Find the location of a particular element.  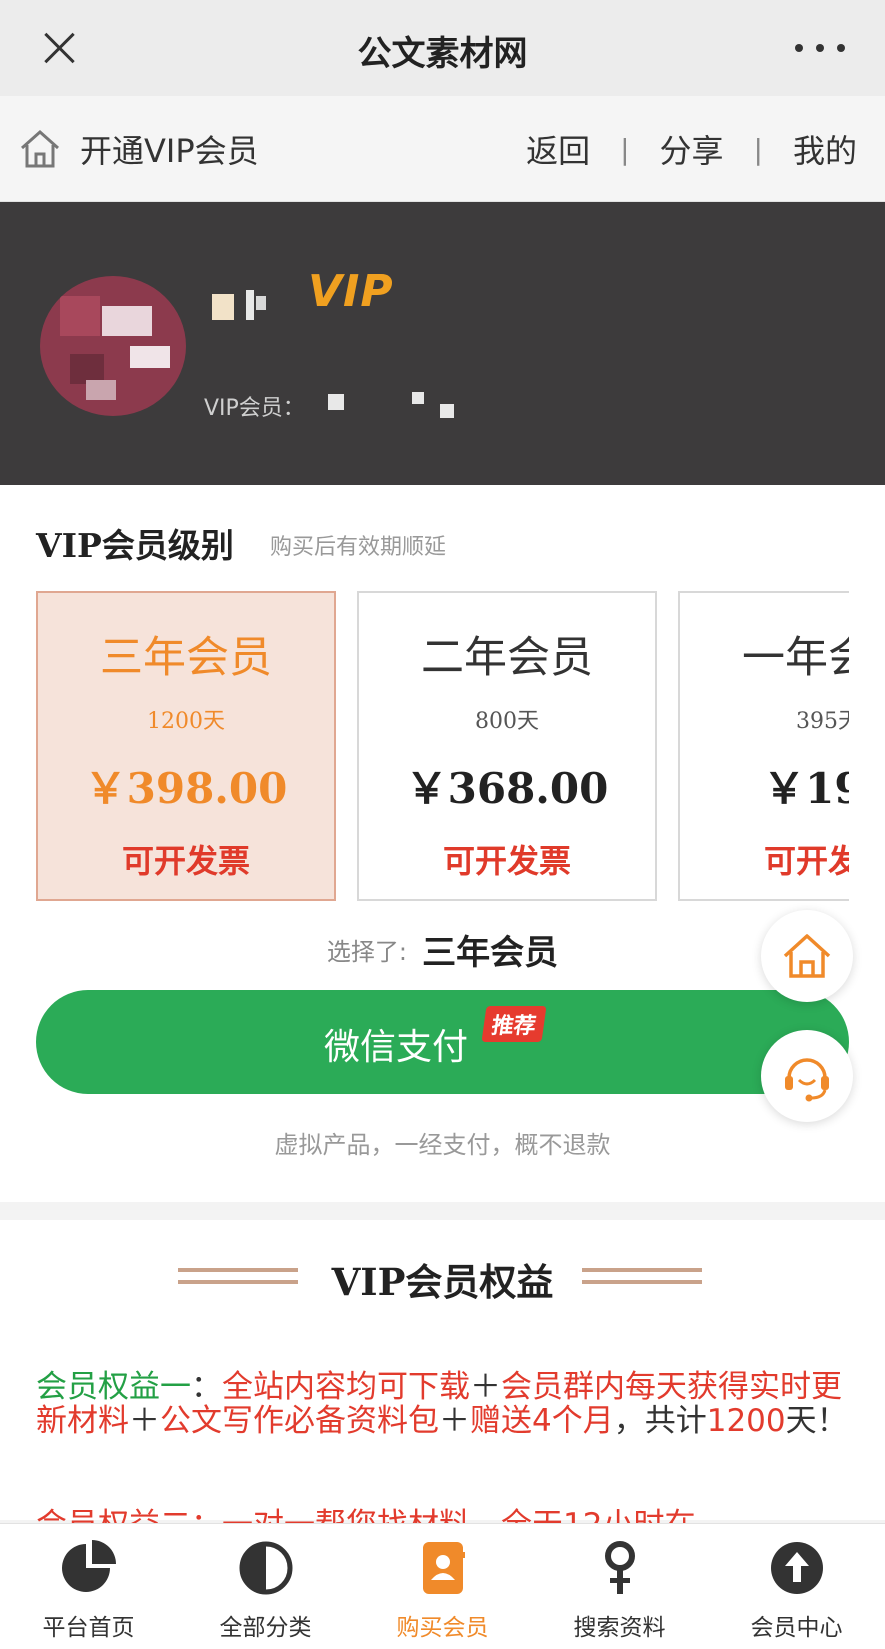

title-bar: 公文素材网 is located at coordinates (442, 48).